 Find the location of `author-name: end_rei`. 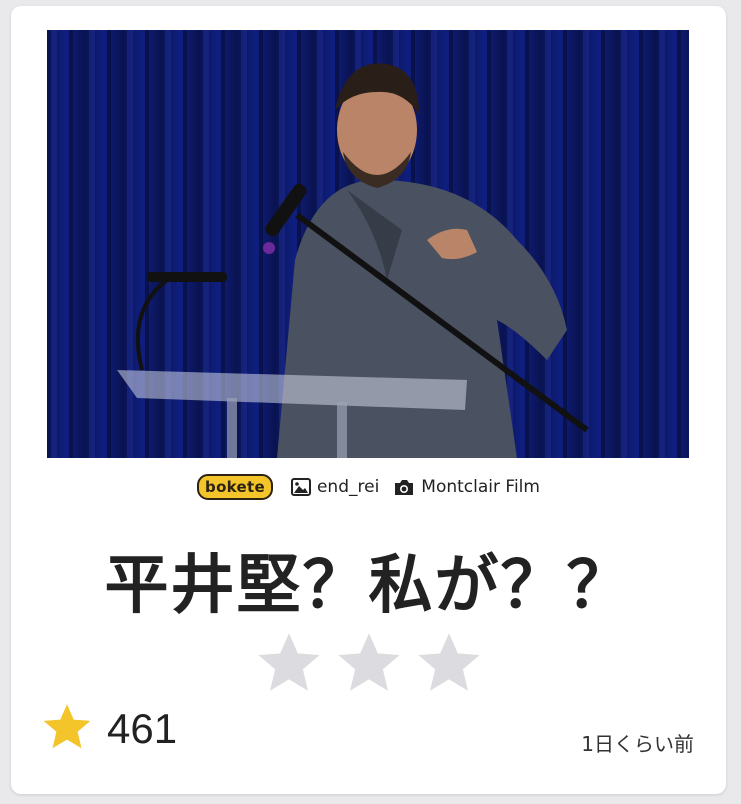

author-name: end_rei is located at coordinates (348, 487).